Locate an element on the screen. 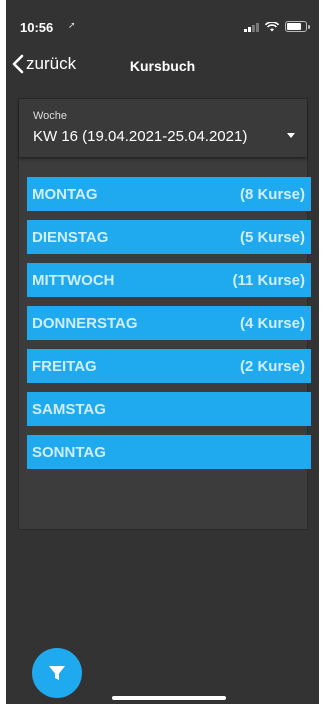 This screenshot has height=704, width=325. course-count: (8 Kurse) is located at coordinates (272, 194).